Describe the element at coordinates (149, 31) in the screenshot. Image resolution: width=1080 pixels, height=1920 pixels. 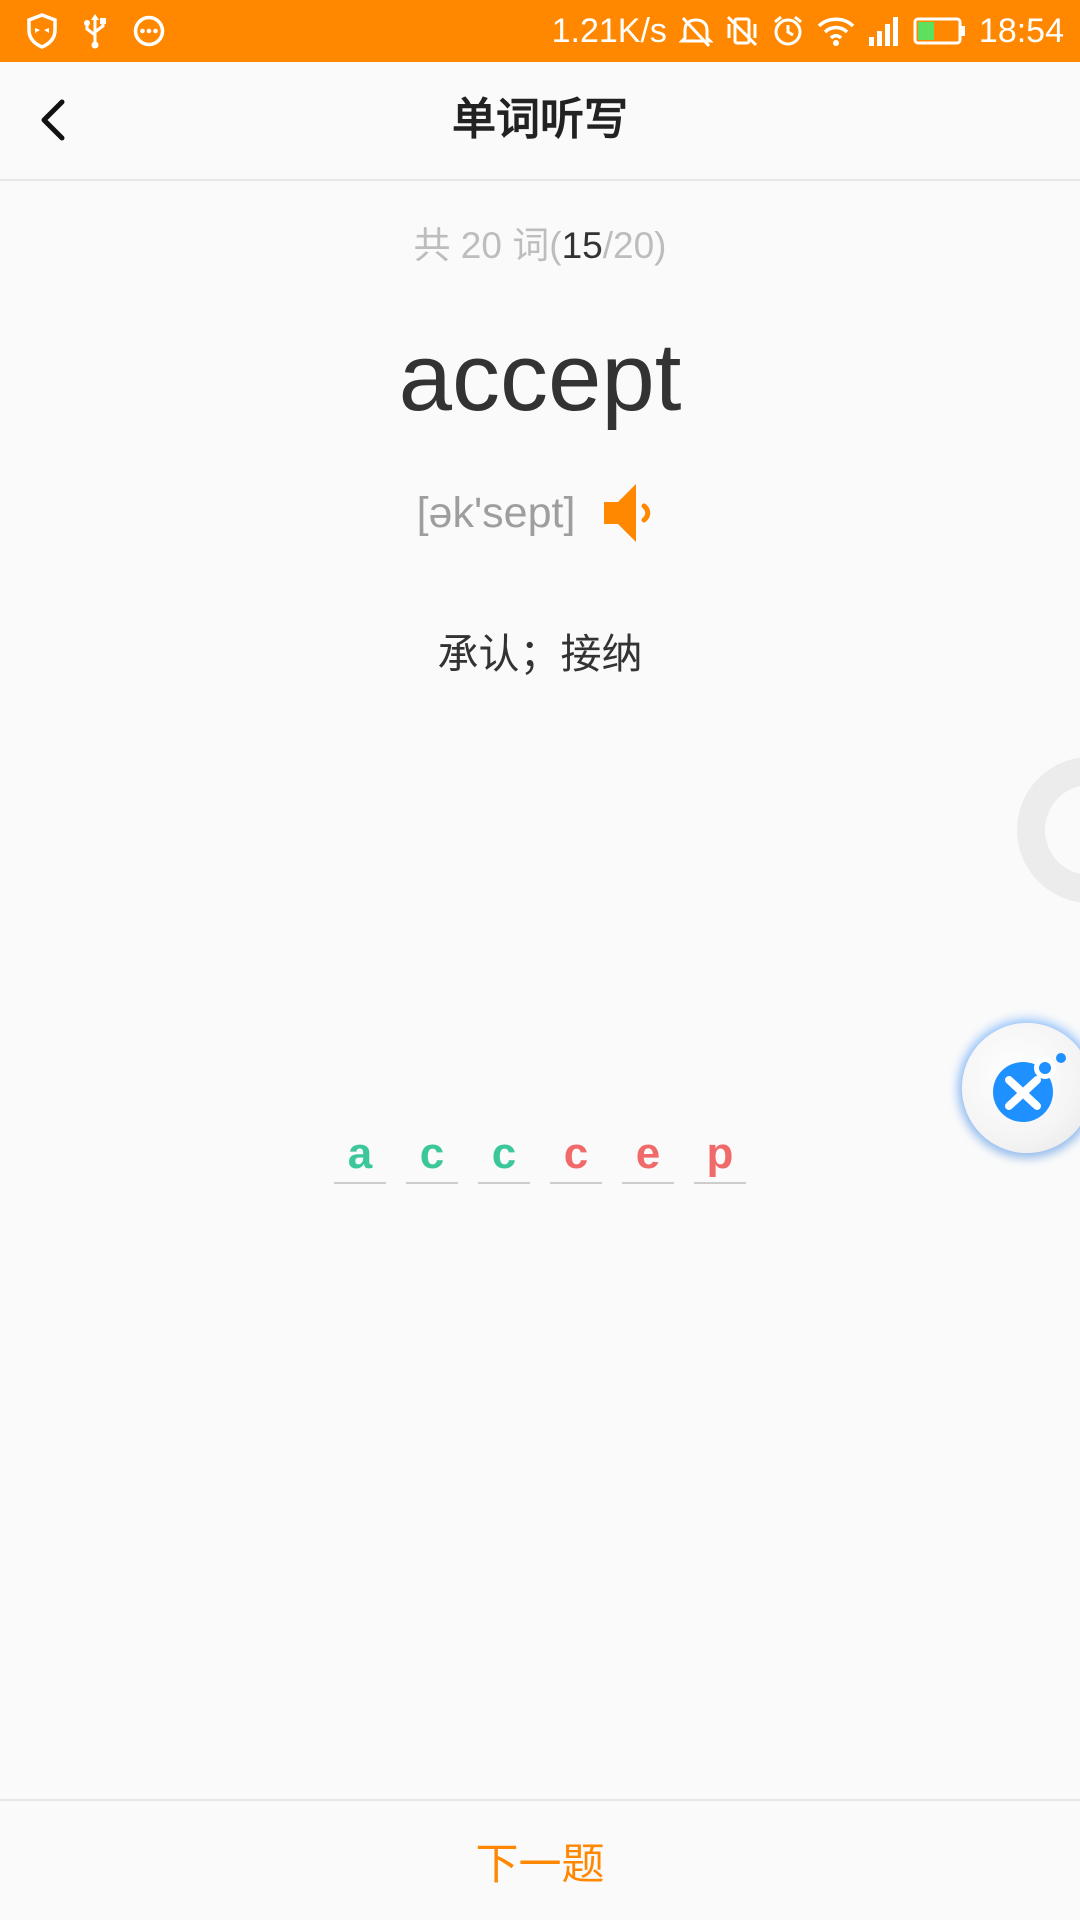
I see `chat-bubble-icon` at that location.